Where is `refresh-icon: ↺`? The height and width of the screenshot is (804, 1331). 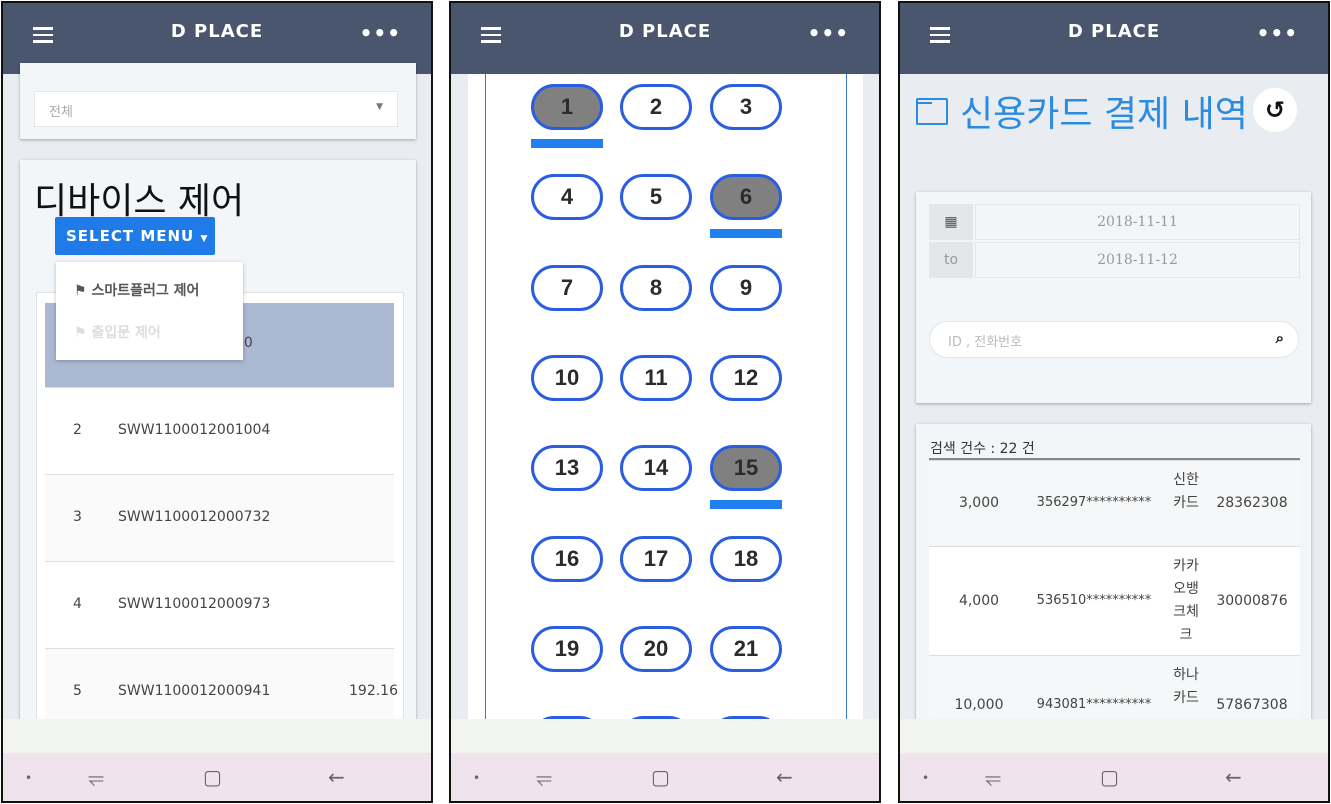
refresh-icon: ↺ is located at coordinates (1275, 110).